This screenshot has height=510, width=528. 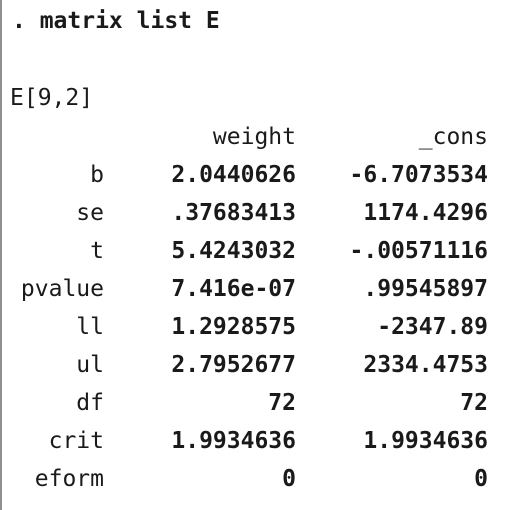 I want to click on cell-t-cons: -.00571116, so click(x=418, y=251).